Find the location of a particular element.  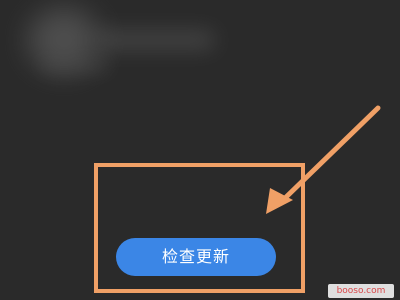

check-update-button: 检查更新 is located at coordinates (196, 257).